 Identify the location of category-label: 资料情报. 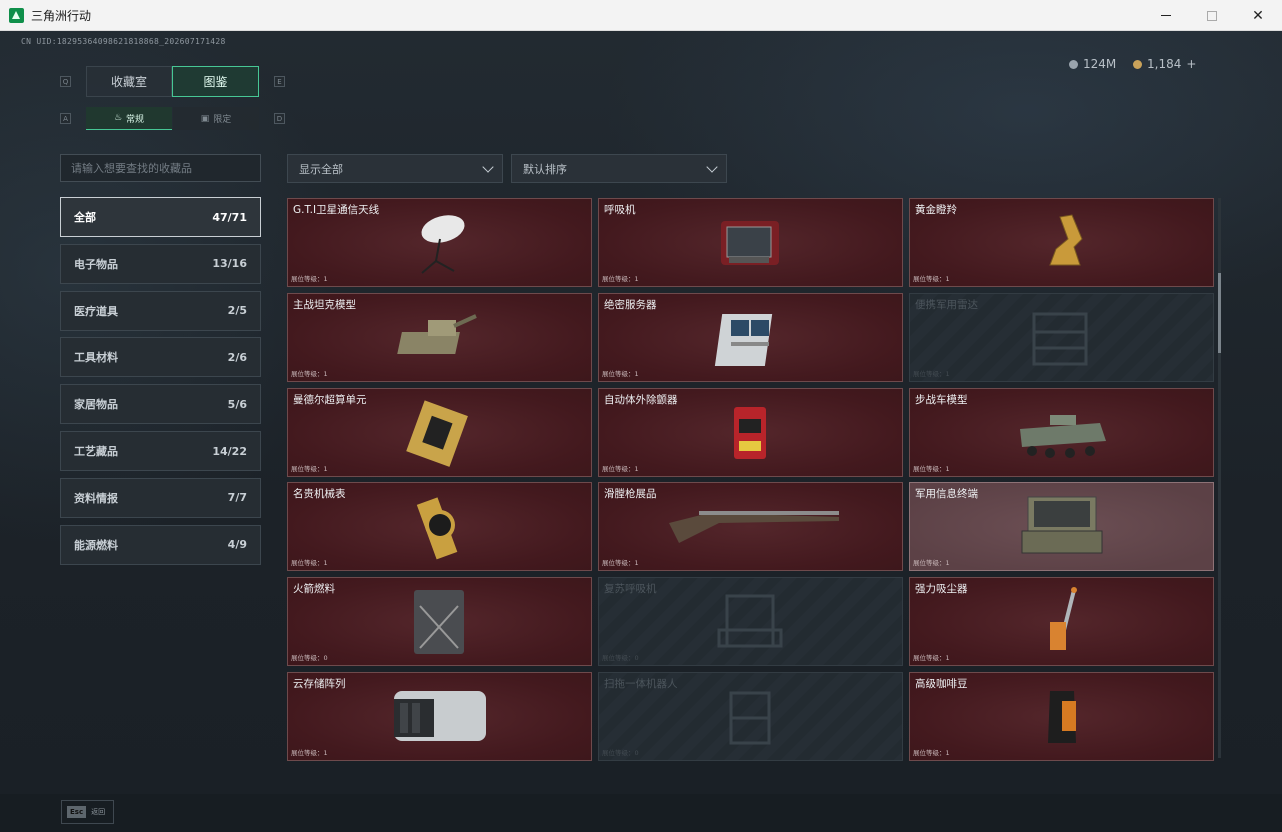
(96, 498).